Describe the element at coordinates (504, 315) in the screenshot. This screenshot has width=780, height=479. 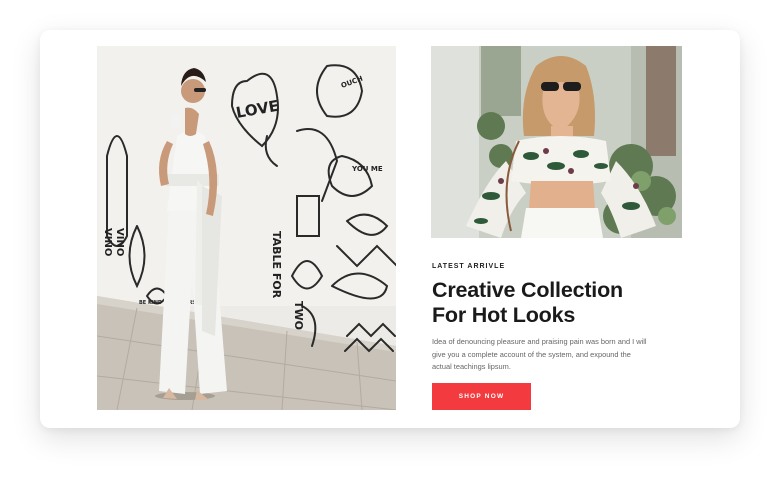
I see `headline-line-2: For Hot Looks` at that location.